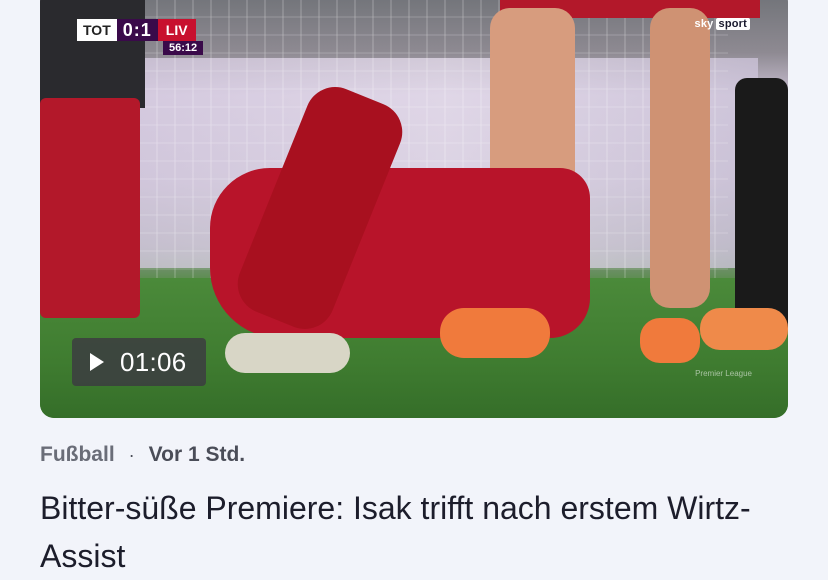 The image size is (828, 580). What do you see at coordinates (90, 208) in the screenshot?
I see `player-left-legs` at bounding box center [90, 208].